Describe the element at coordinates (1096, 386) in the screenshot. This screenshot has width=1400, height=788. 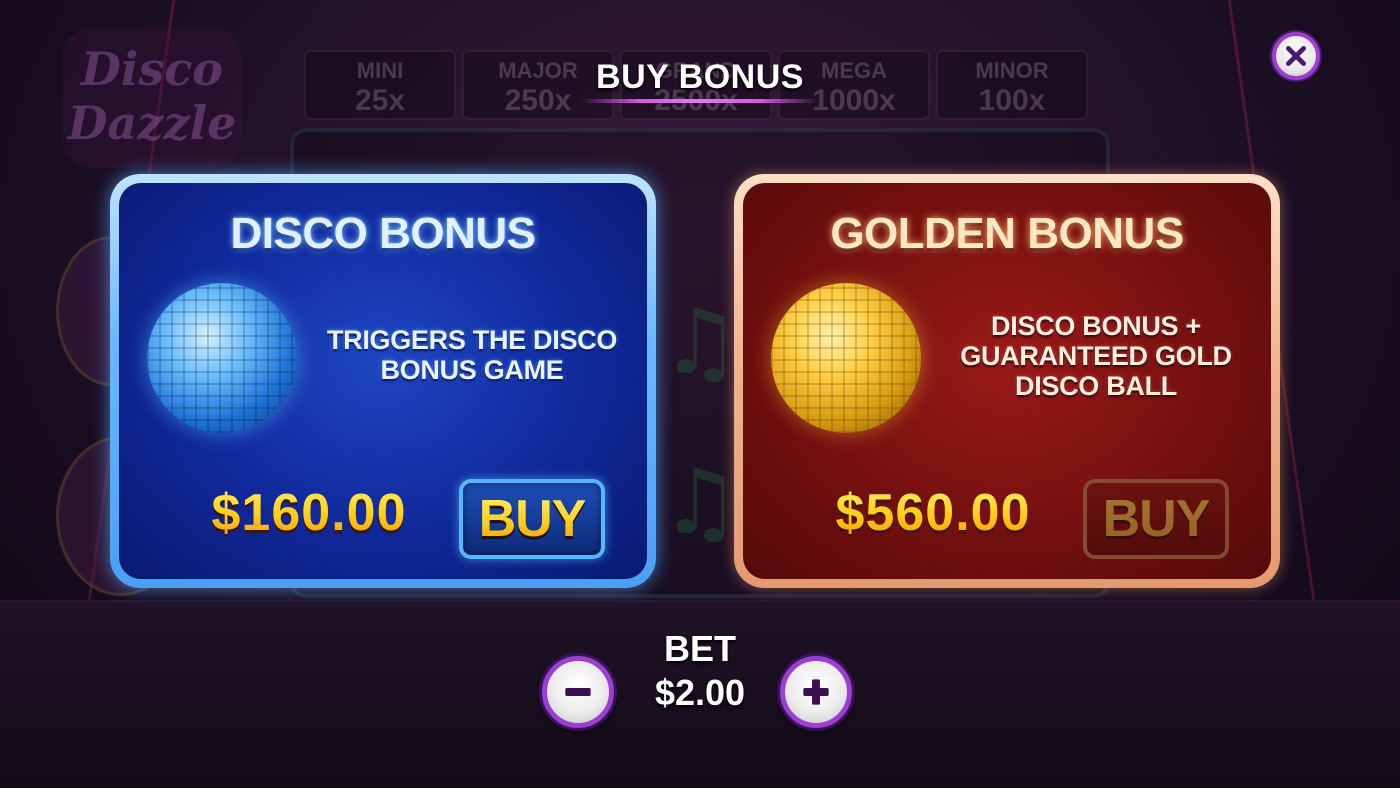
I see `description-line: DISCO BALL` at that location.